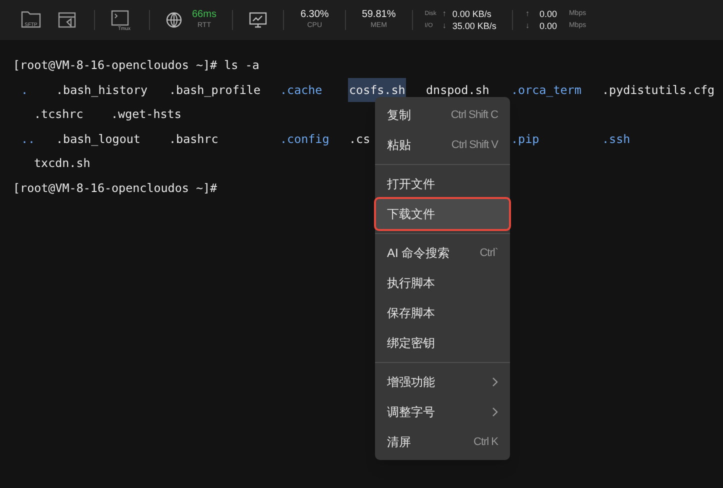 The image size is (723, 488). What do you see at coordinates (25, 90) in the screenshot?
I see `directory-name: .` at bounding box center [25, 90].